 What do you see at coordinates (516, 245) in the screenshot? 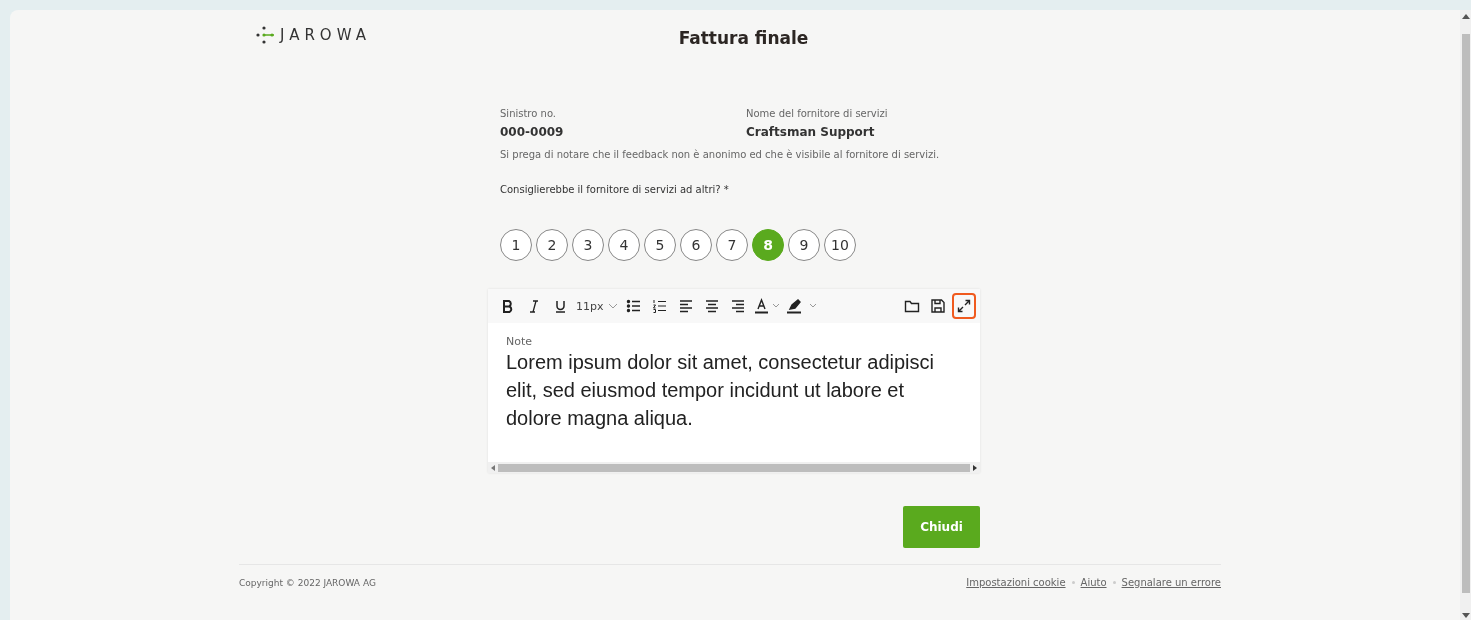
I see `rating-option: 1` at bounding box center [516, 245].